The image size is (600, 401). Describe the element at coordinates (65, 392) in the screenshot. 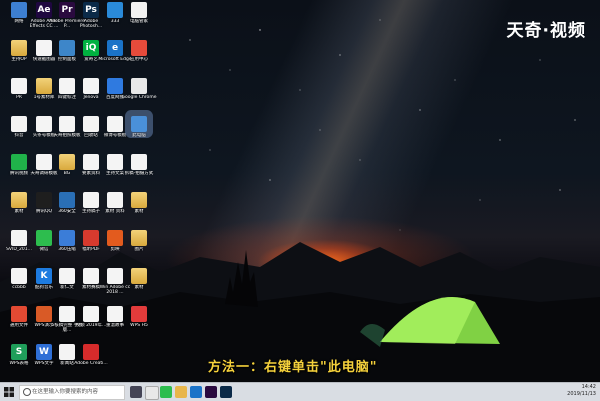

I see `search-placeholder: 在这里输入你要搜索的内容` at that location.